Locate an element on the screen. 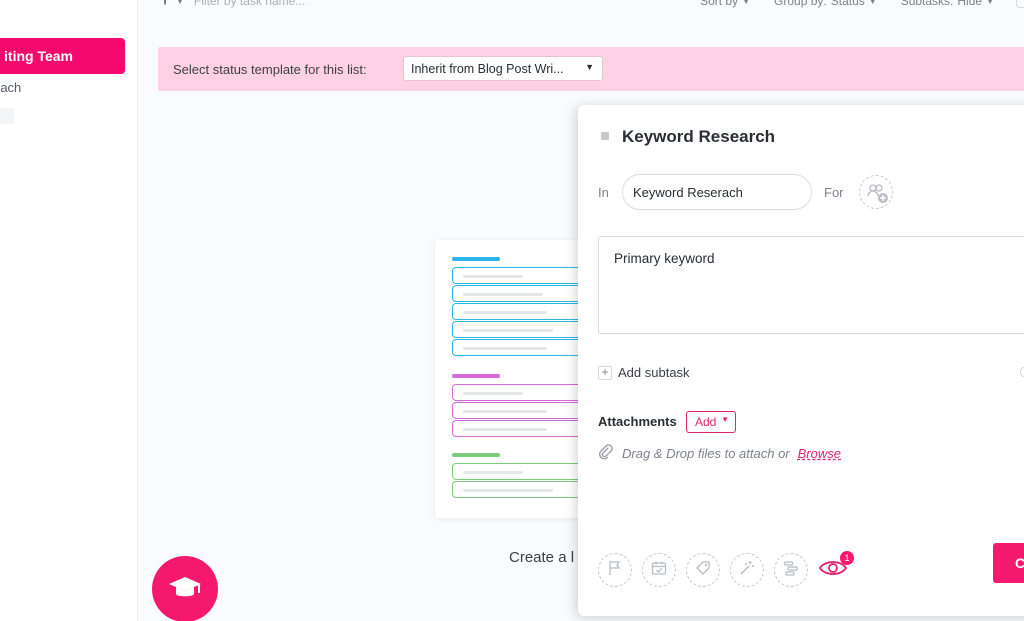 The width and height of the screenshot is (1024, 621). calendar-icon is located at coordinates (659, 570).